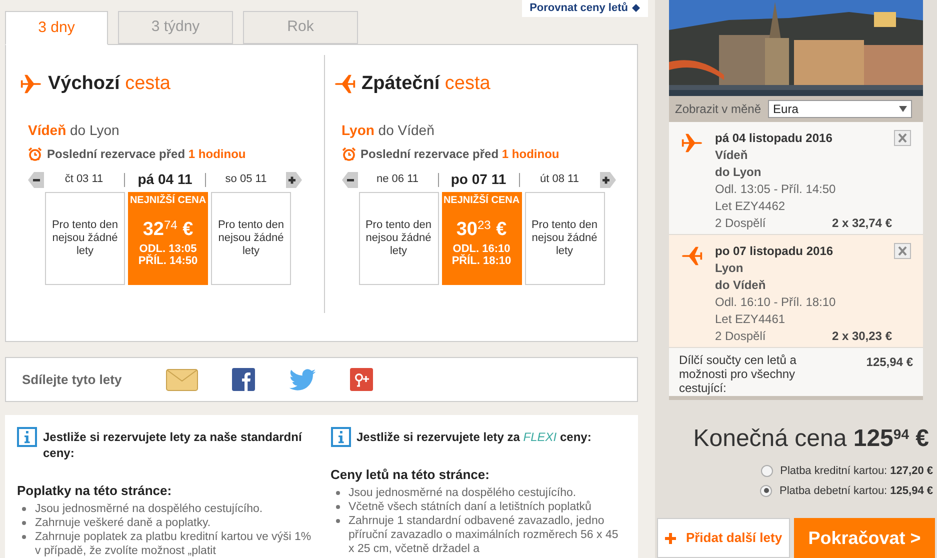  I want to click on dropdown-arrow-icon, so click(903, 109).